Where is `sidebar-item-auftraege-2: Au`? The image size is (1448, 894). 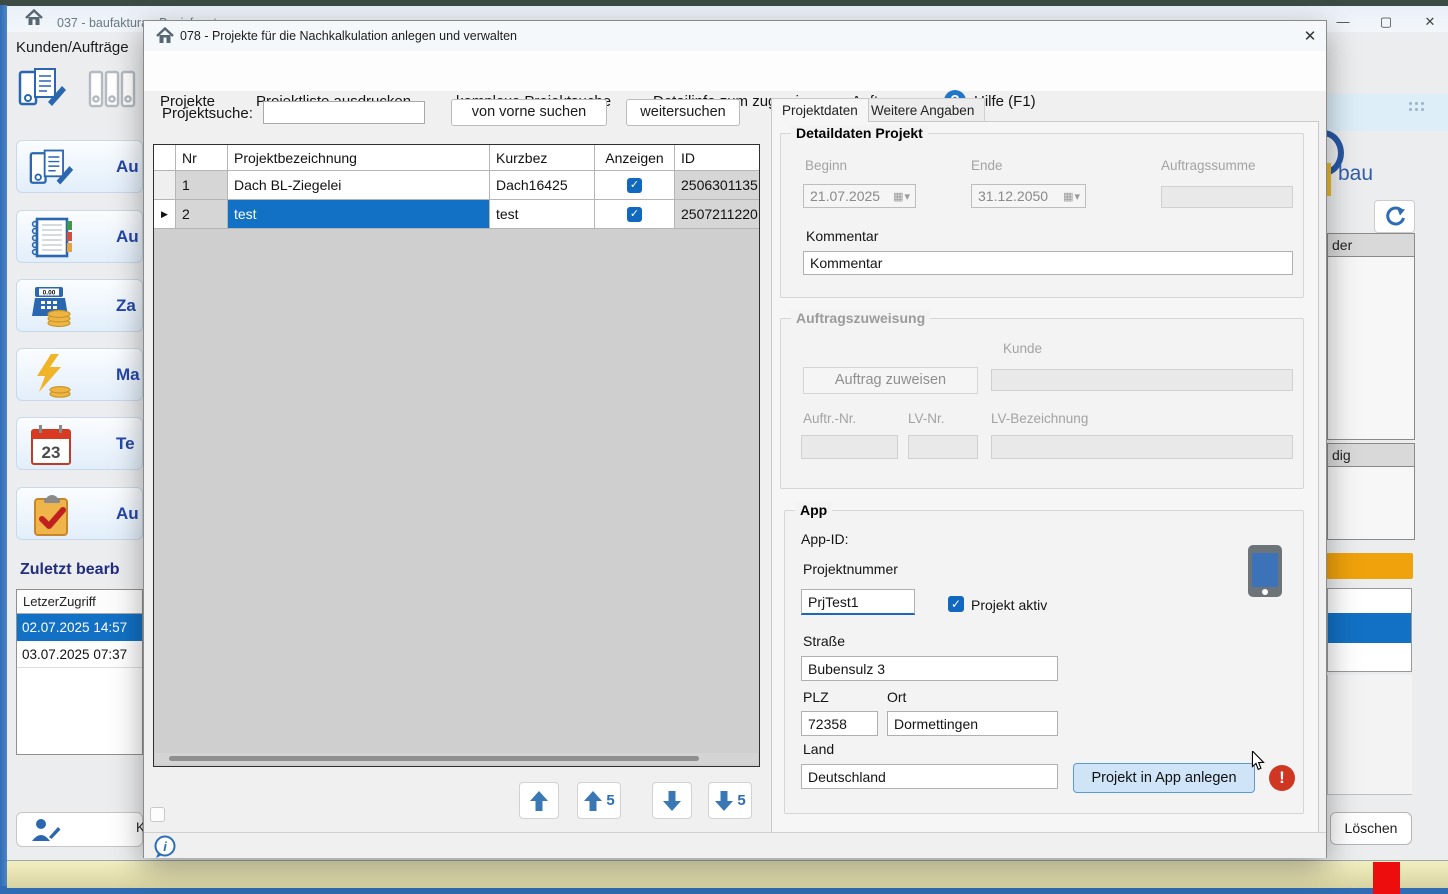
sidebar-item-auftraege-2: Au is located at coordinates (79, 236).